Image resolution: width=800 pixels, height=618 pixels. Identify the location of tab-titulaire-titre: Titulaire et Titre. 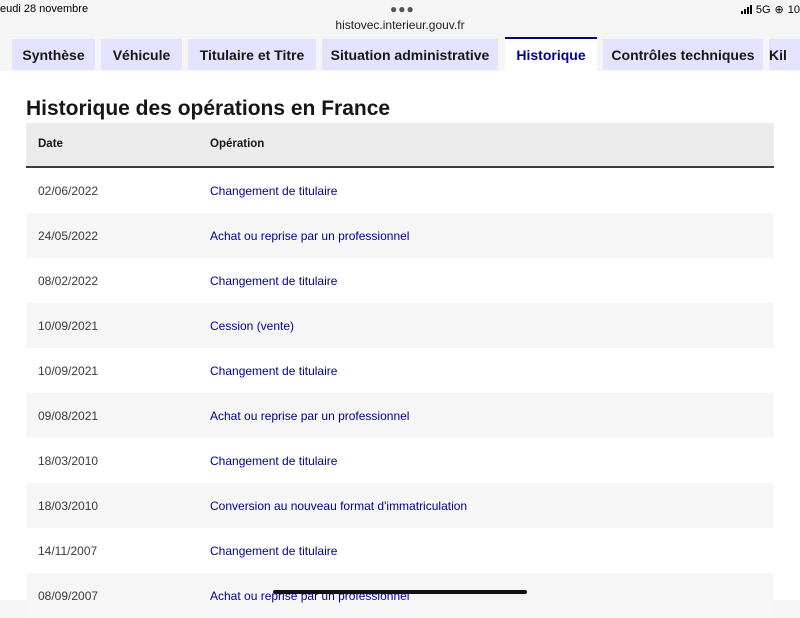
(252, 54).